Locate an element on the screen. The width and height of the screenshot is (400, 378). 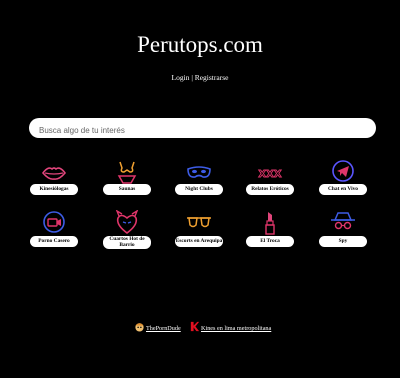
lipstick-icon is located at coordinates (270, 223).